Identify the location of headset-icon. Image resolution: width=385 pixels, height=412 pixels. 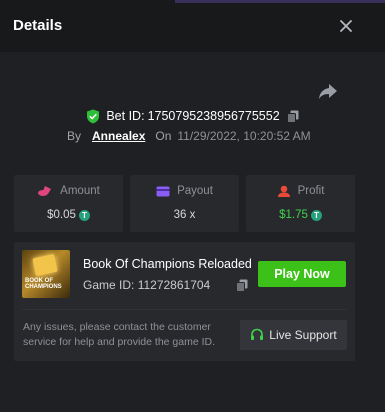
(257, 334).